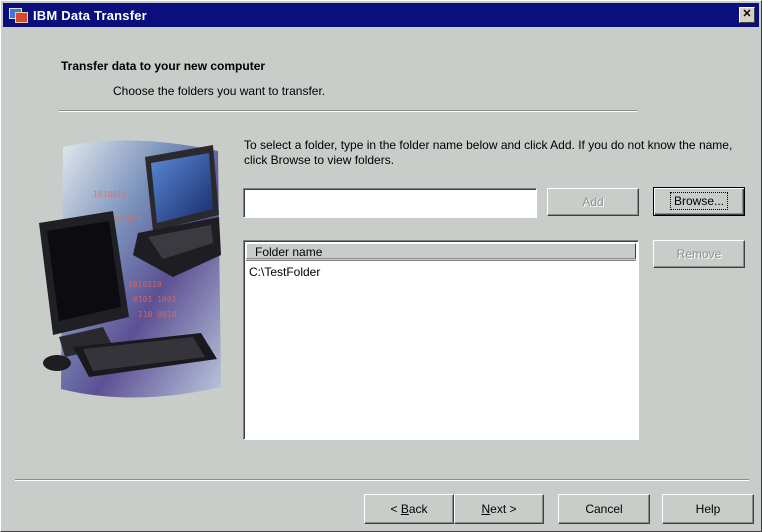 The image size is (762, 532). I want to click on svg-text: 1010110, so click(145, 284).